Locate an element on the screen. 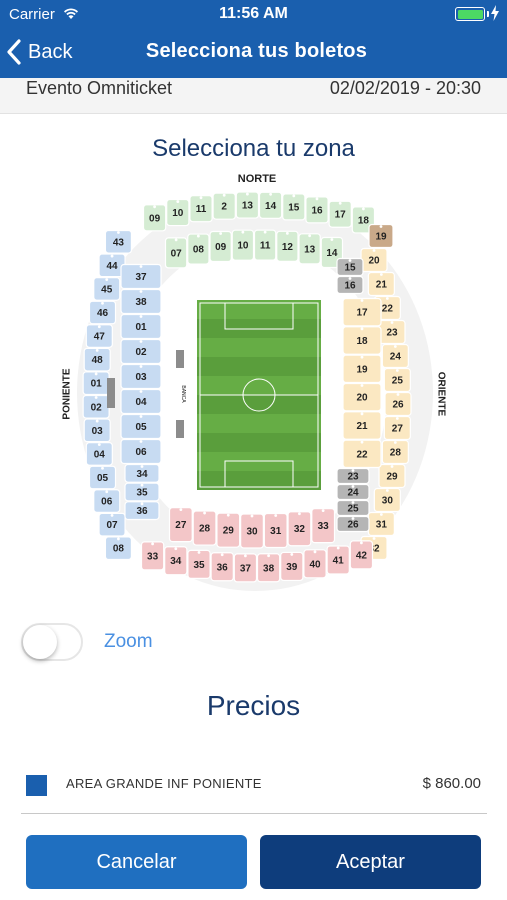  price-color-swatch is located at coordinates (36, 785).